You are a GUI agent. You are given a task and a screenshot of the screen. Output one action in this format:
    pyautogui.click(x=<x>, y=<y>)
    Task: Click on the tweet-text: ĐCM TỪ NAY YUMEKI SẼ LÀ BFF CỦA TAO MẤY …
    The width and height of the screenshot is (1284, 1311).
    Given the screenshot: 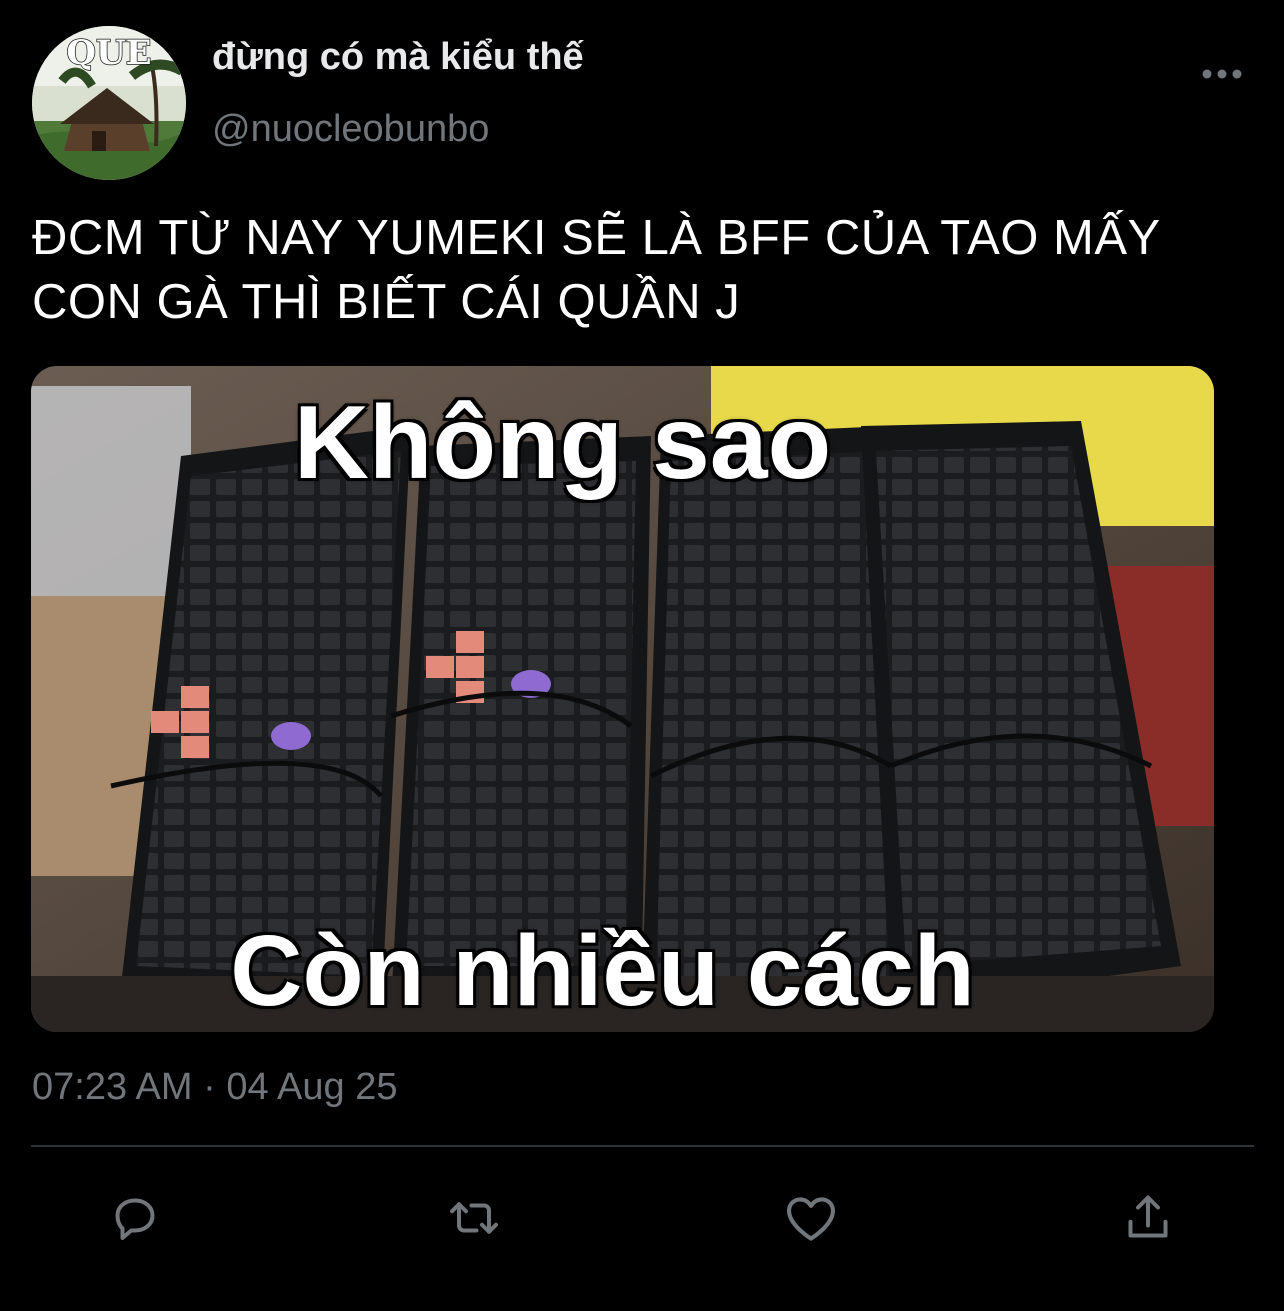 What is the action you would take?
    pyautogui.click(x=596, y=270)
    